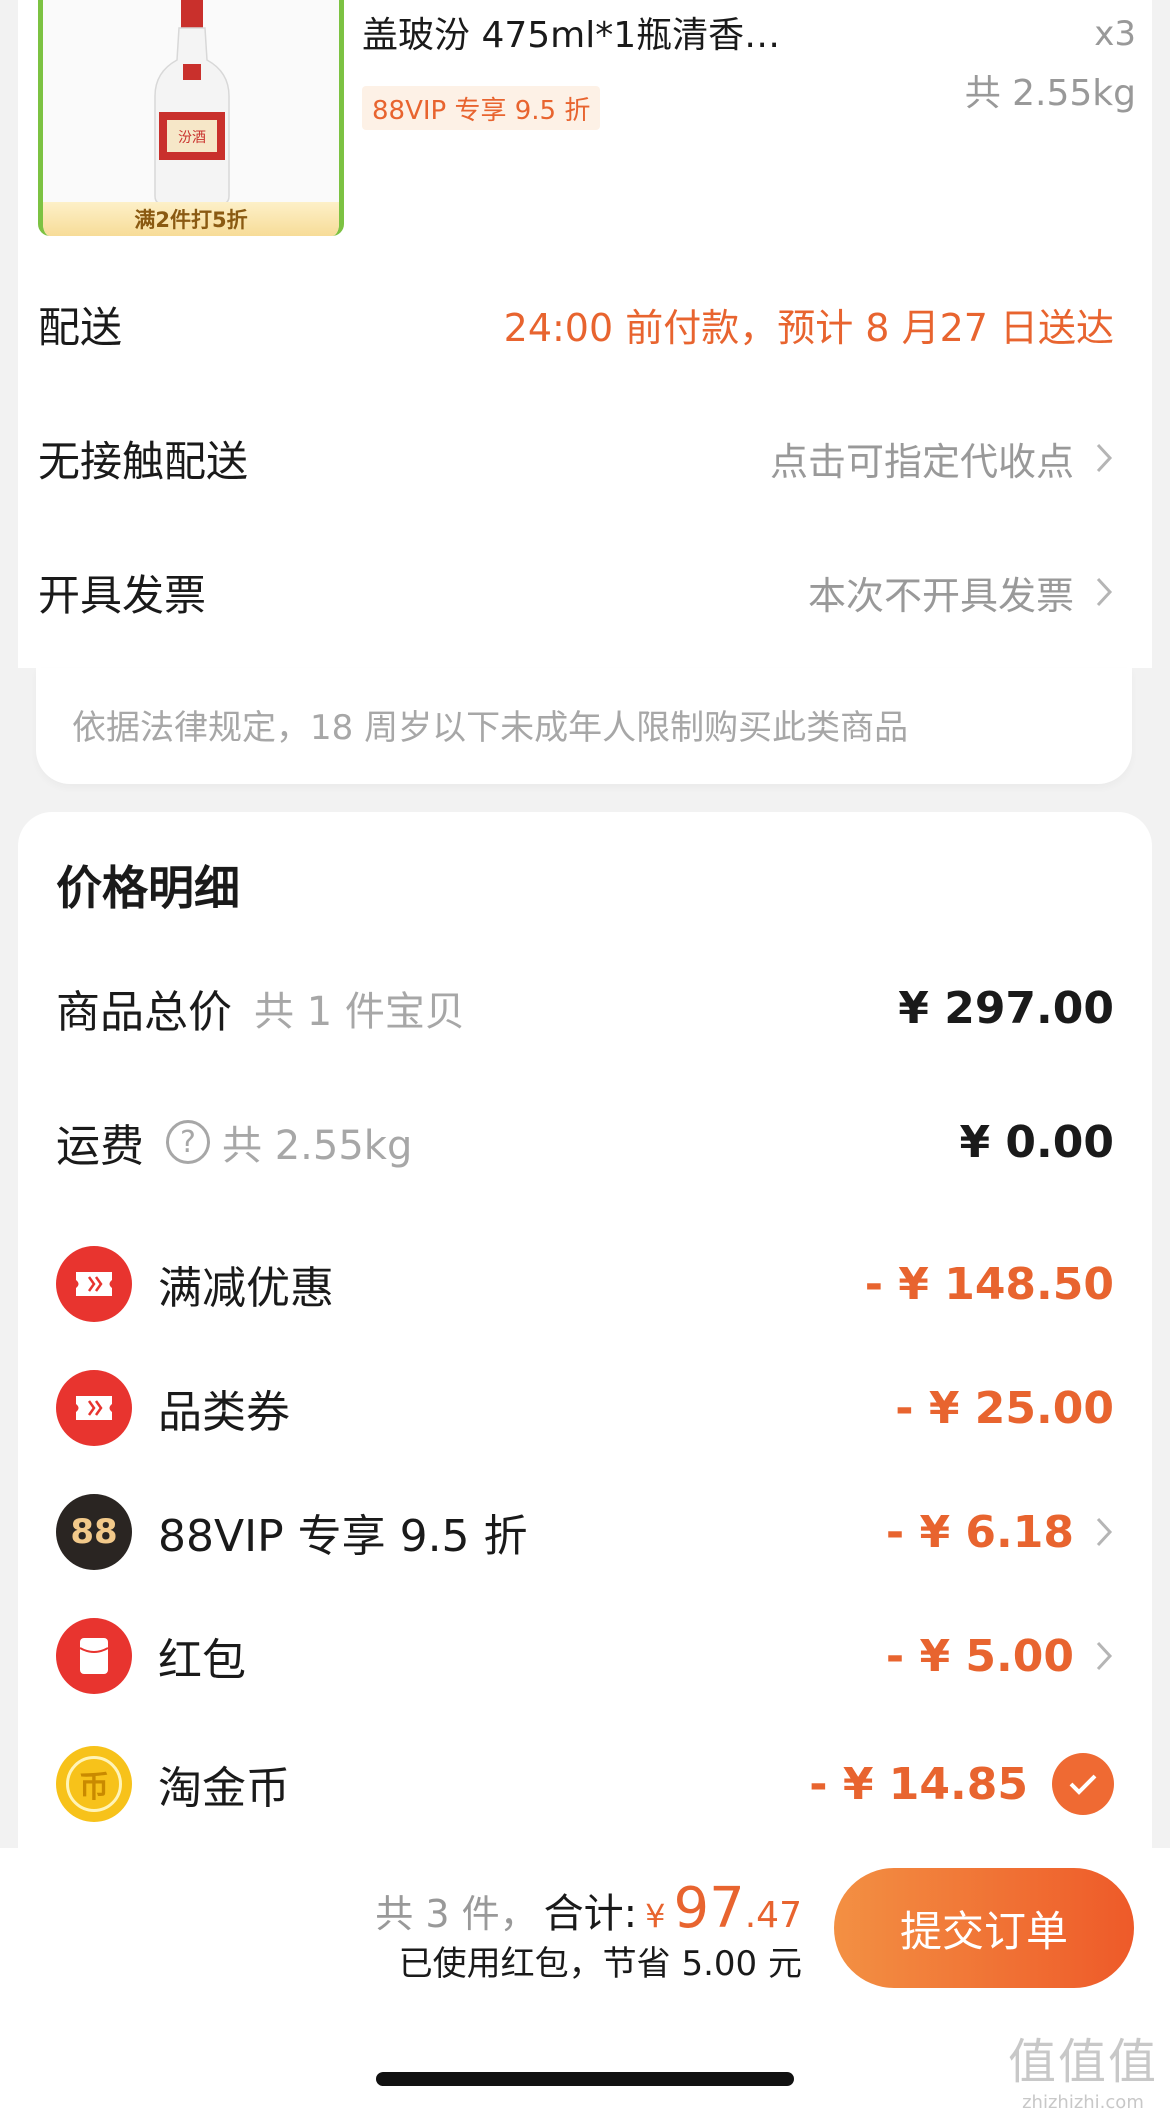 The image size is (1170, 2110). What do you see at coordinates (585, 2079) in the screenshot?
I see `home-indicator` at bounding box center [585, 2079].